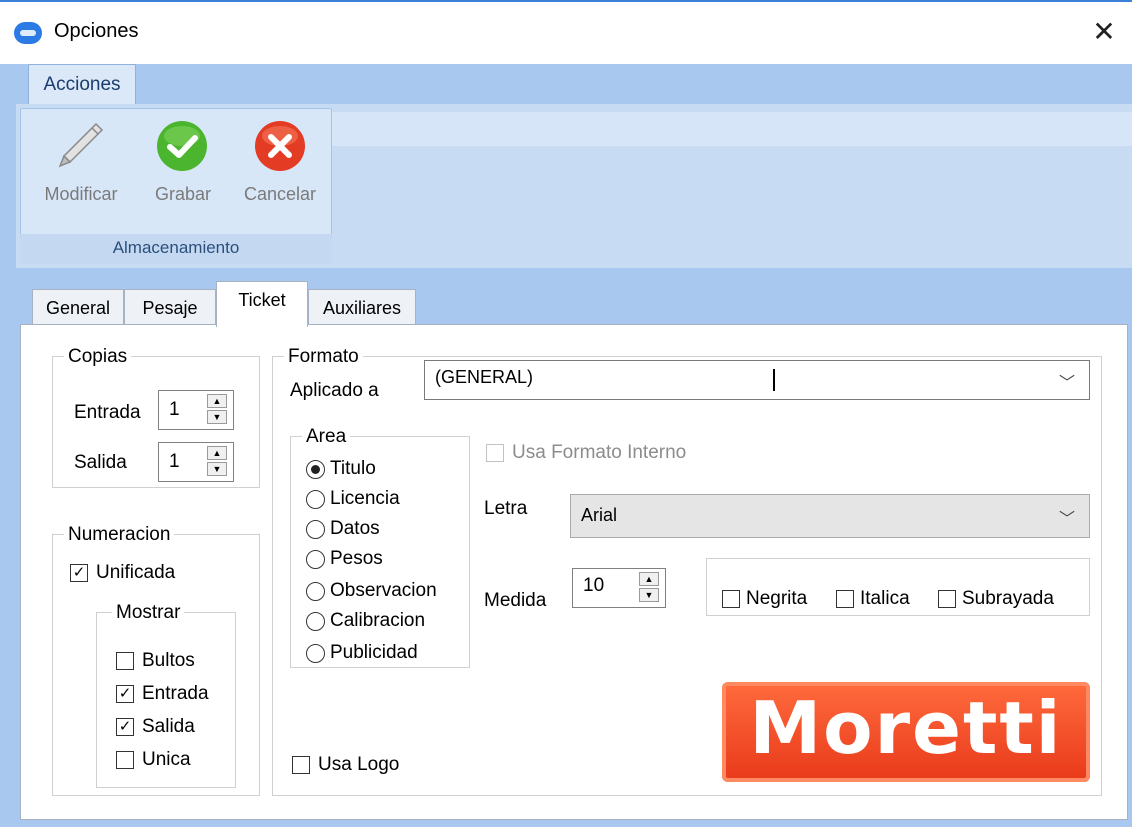  What do you see at coordinates (353, 468) in the screenshot?
I see `area-titulo-label: Titulo` at bounding box center [353, 468].